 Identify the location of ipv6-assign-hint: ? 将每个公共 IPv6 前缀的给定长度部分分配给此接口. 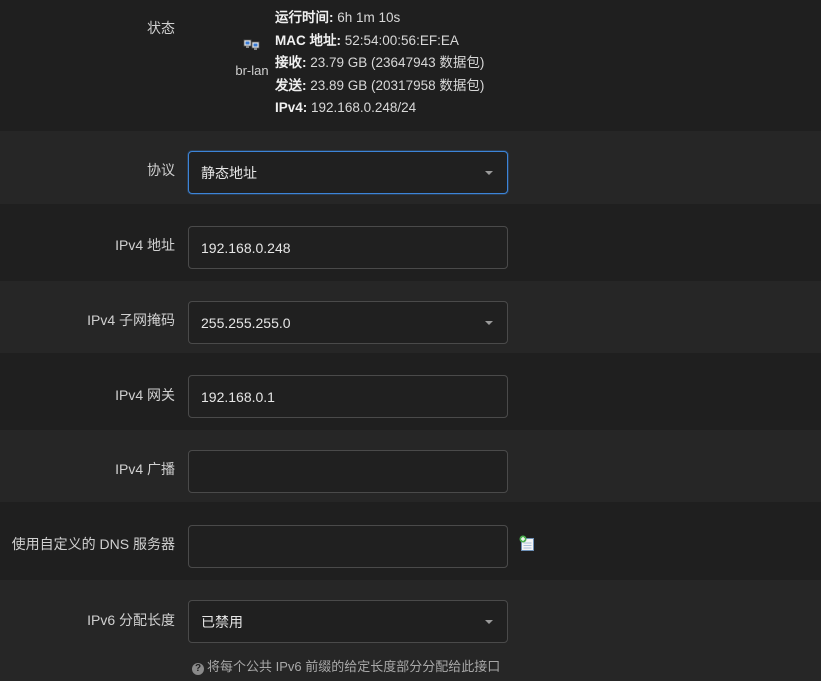
(346, 665).